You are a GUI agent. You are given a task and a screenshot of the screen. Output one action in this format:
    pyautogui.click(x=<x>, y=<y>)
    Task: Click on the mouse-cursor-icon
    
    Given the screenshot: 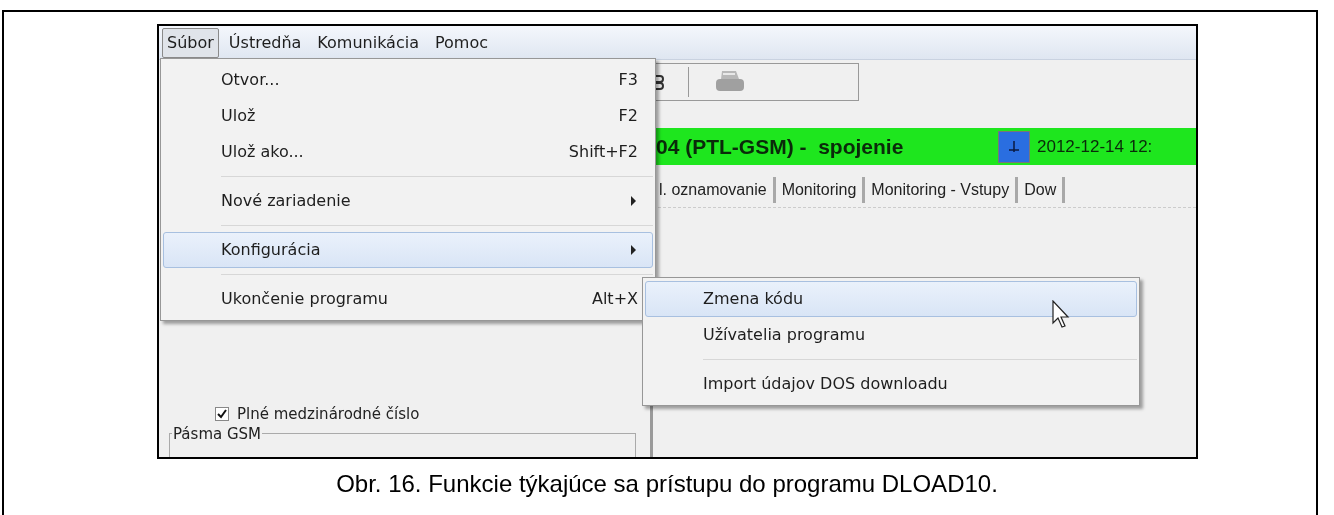 What is the action you would take?
    pyautogui.click(x=1061, y=314)
    